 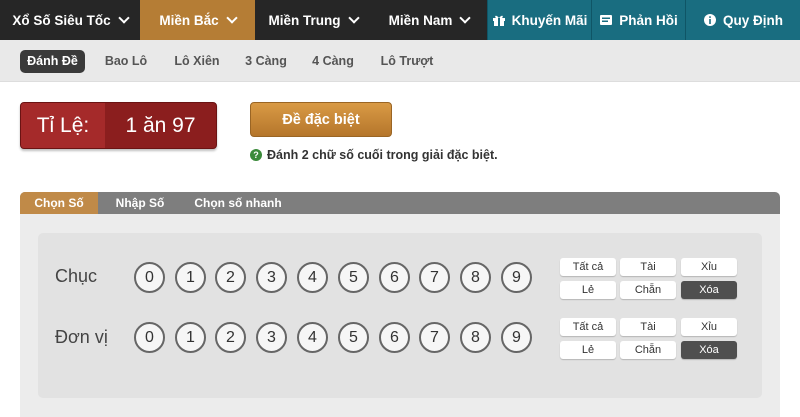 What do you see at coordinates (648, 350) in the screenshot?
I see `select-even-button-donvi: Chẵn` at bounding box center [648, 350].